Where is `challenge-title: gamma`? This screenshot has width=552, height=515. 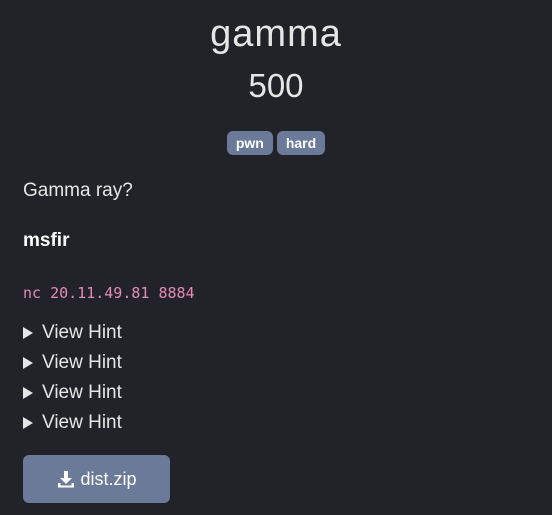
challenge-title: gamma is located at coordinates (276, 34).